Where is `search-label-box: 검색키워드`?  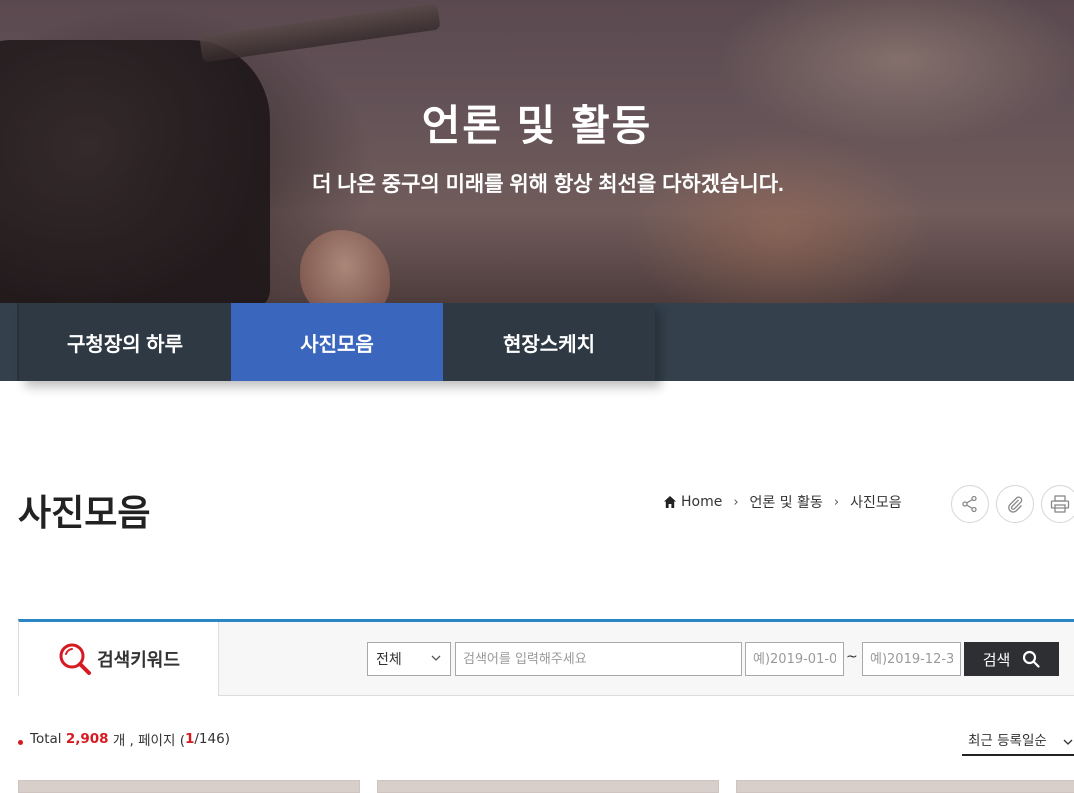
search-label-box: 검색키워드 is located at coordinates (119, 659).